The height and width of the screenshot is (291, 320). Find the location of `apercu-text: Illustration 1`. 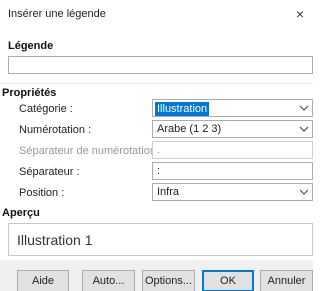

apercu-text: Illustration 1 is located at coordinates (55, 240).